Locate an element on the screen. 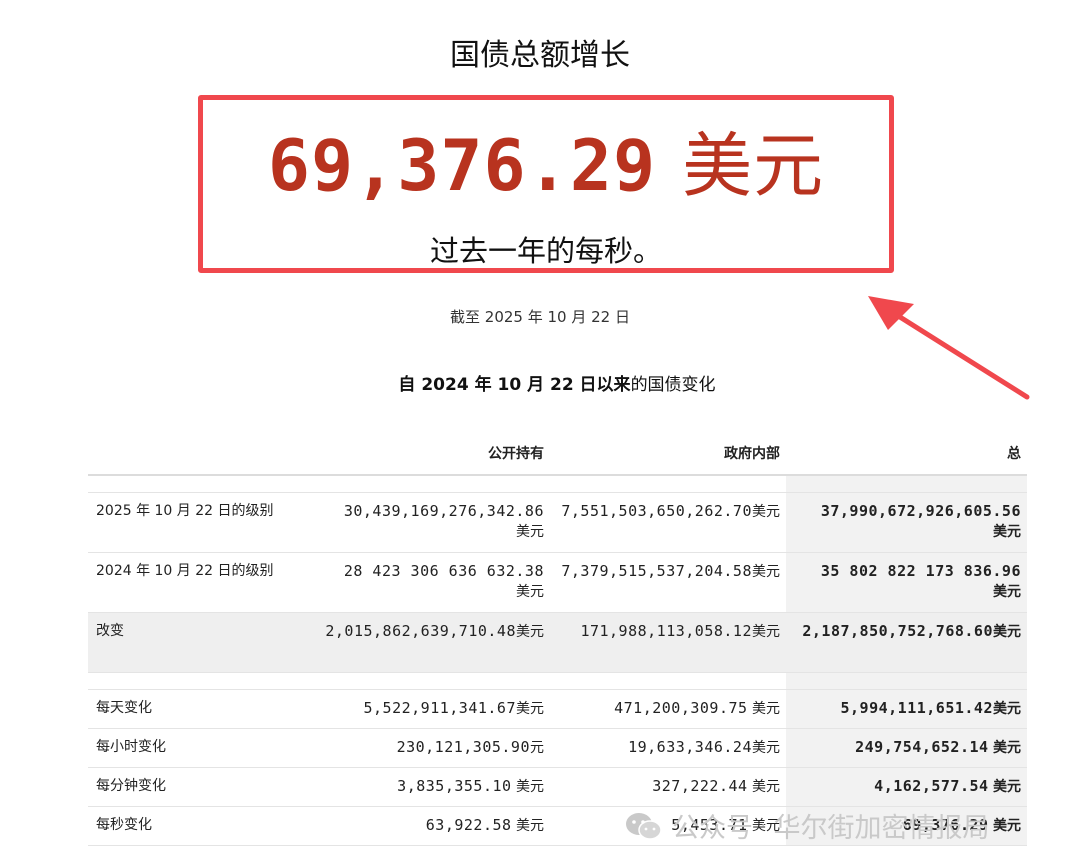 This screenshot has width=1080, height=868. per-second-caption: 过去一年的每秒。 is located at coordinates (545, 251).